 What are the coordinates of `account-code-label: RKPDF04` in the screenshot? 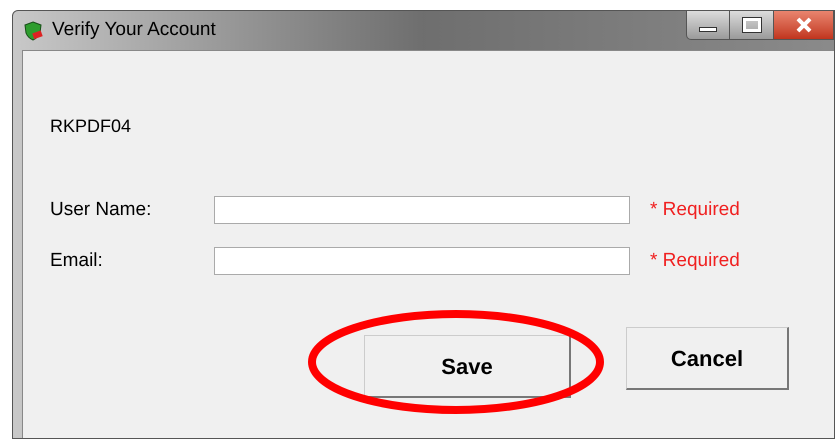 It's located at (91, 126).